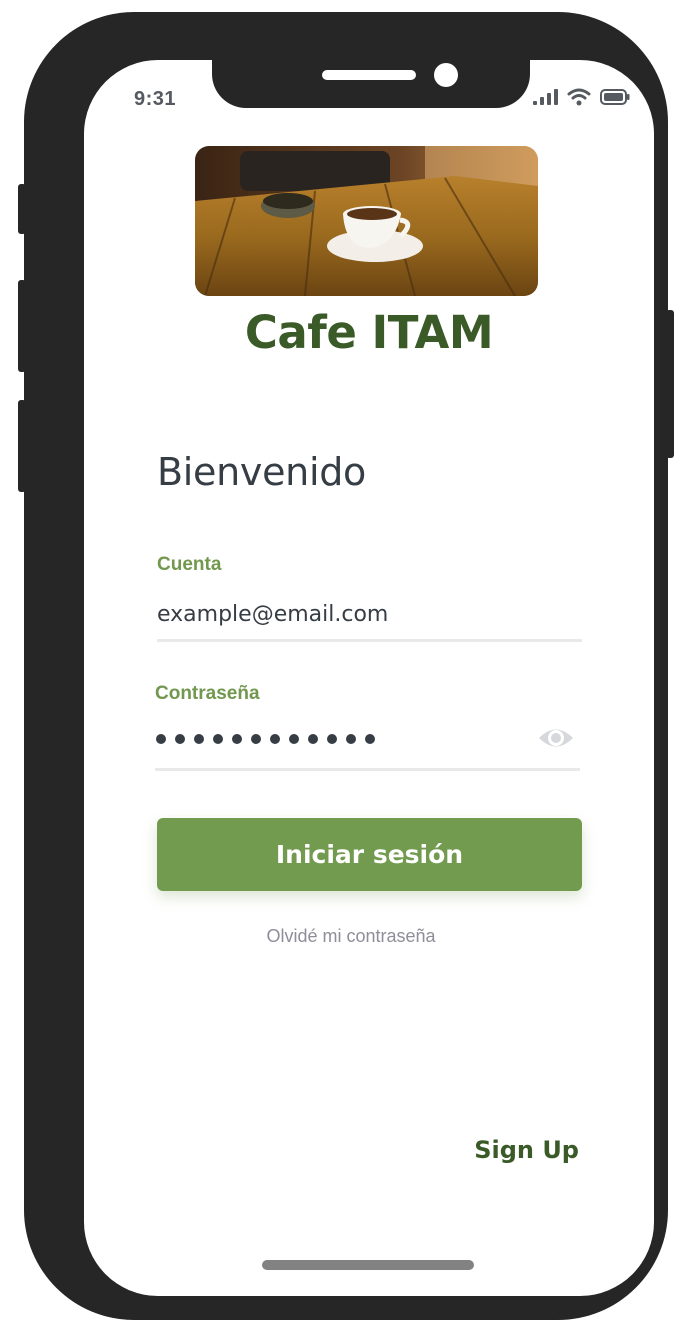 This screenshot has height=1336, width=676. I want to click on account-input, so click(367, 614).